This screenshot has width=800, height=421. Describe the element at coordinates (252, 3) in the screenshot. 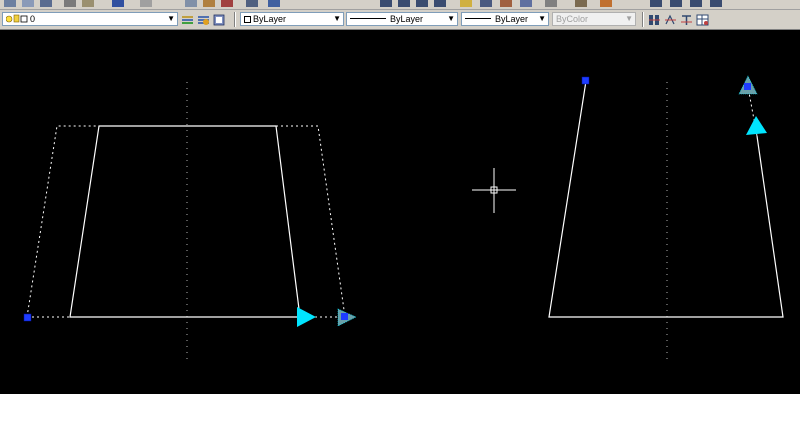

I see `design-center-icon` at that location.